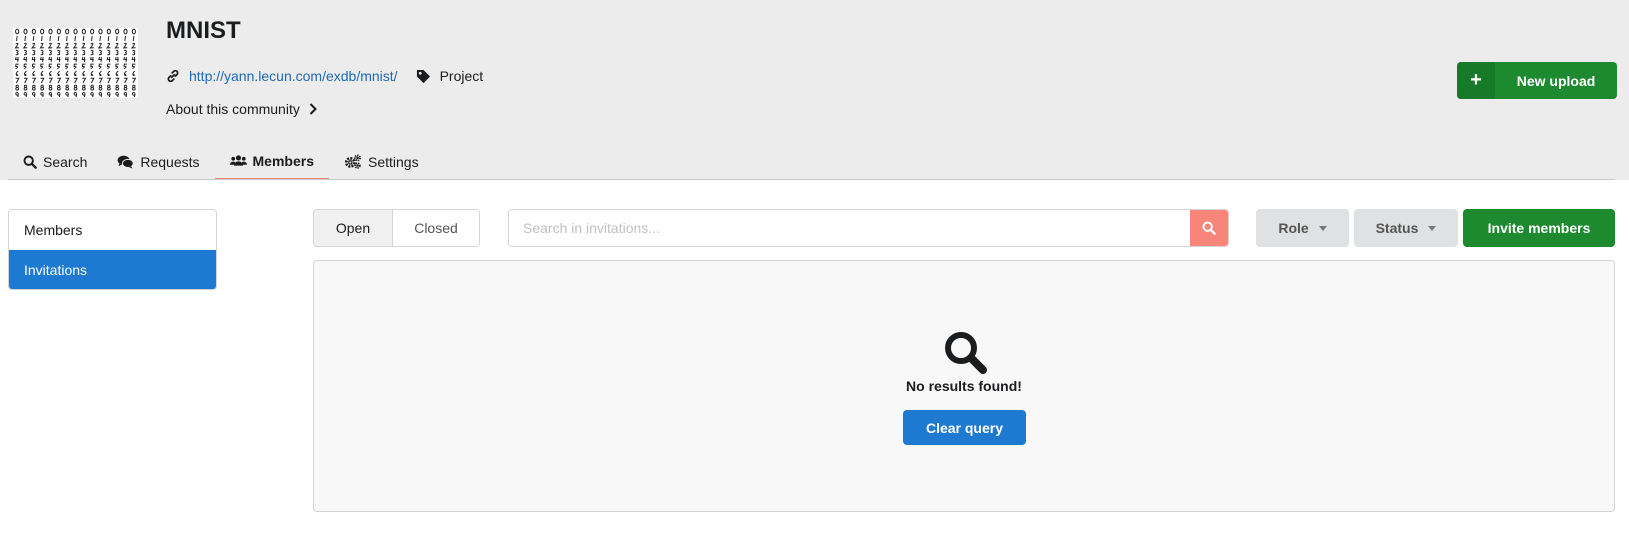 Image resolution: width=1629 pixels, height=542 pixels. Describe the element at coordinates (1539, 228) in the screenshot. I see `invite-members-button: Invite members` at that location.